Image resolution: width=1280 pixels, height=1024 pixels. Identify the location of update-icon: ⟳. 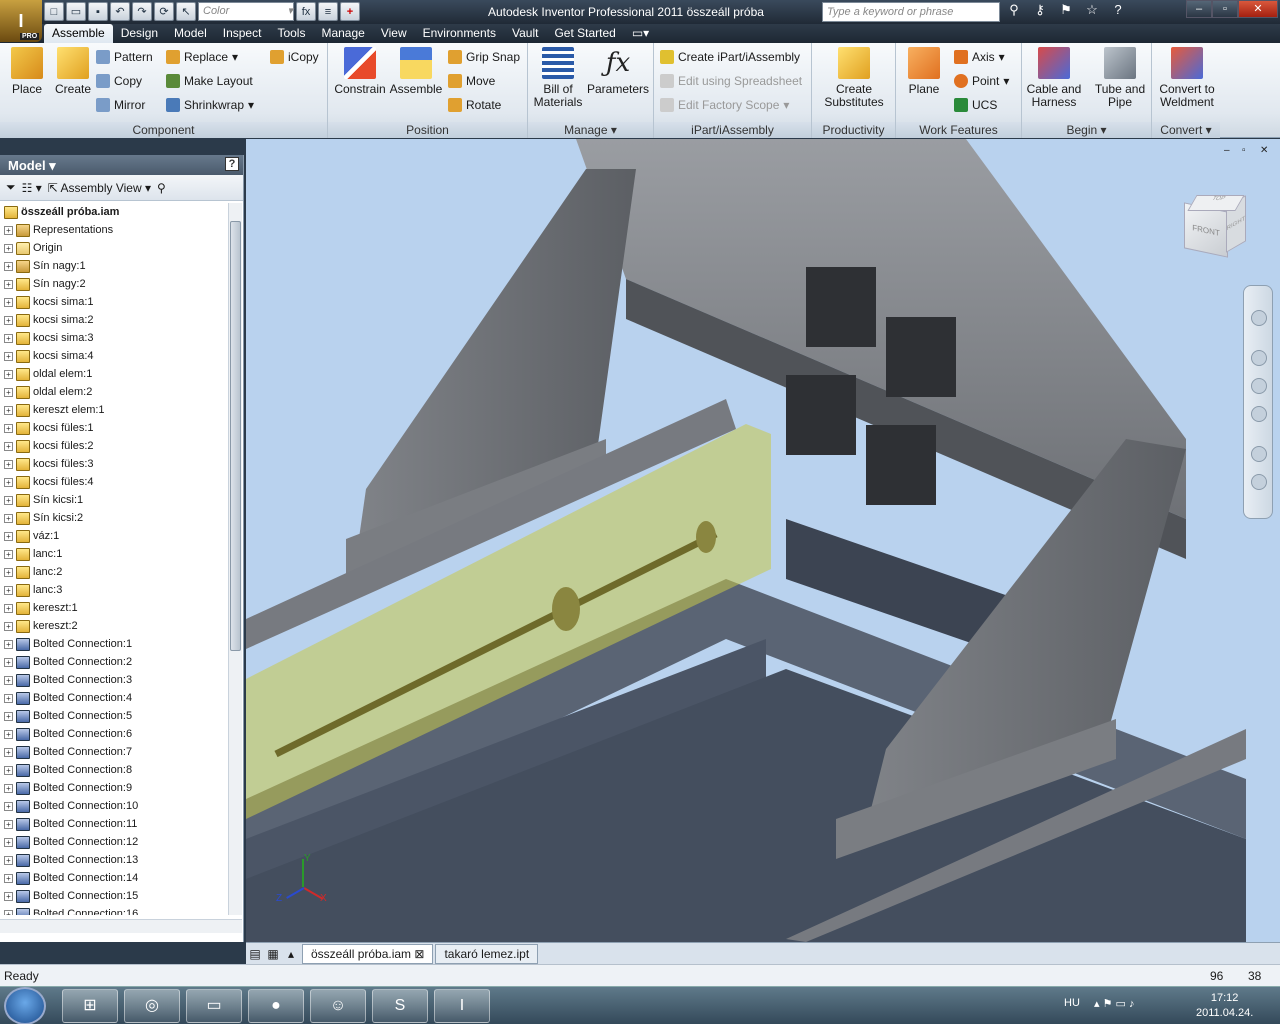
(164, 11).